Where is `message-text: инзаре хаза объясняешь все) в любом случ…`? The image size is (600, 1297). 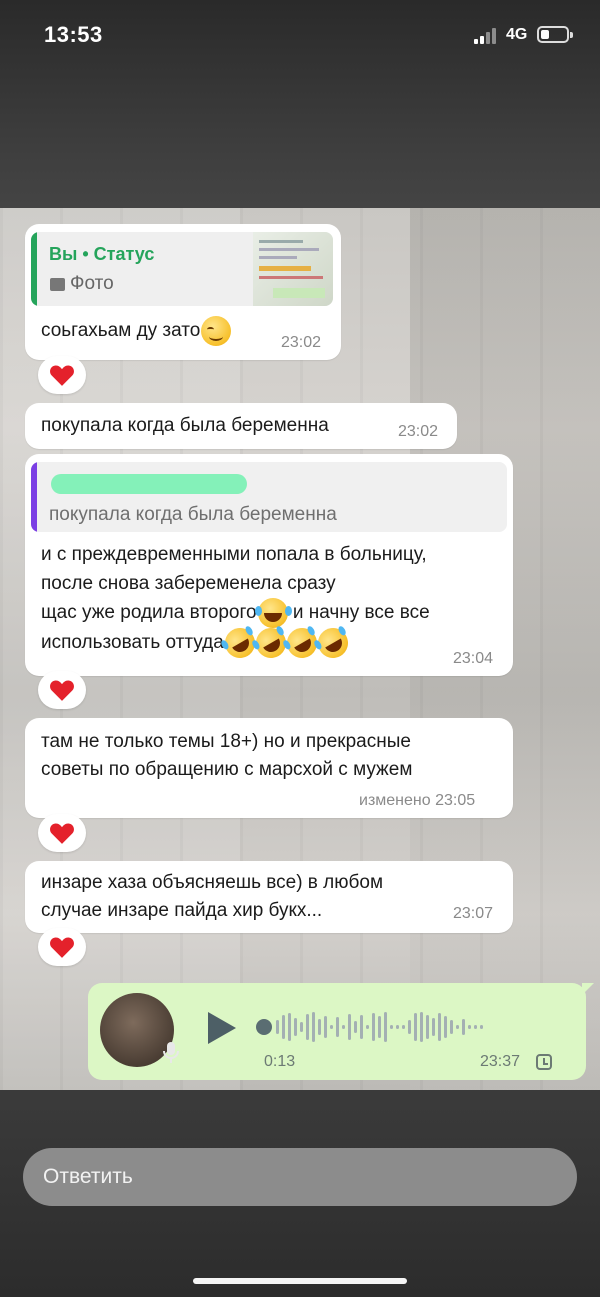 message-text: инзаре хаза объясняешь все) в любом случ… is located at coordinates (212, 896).